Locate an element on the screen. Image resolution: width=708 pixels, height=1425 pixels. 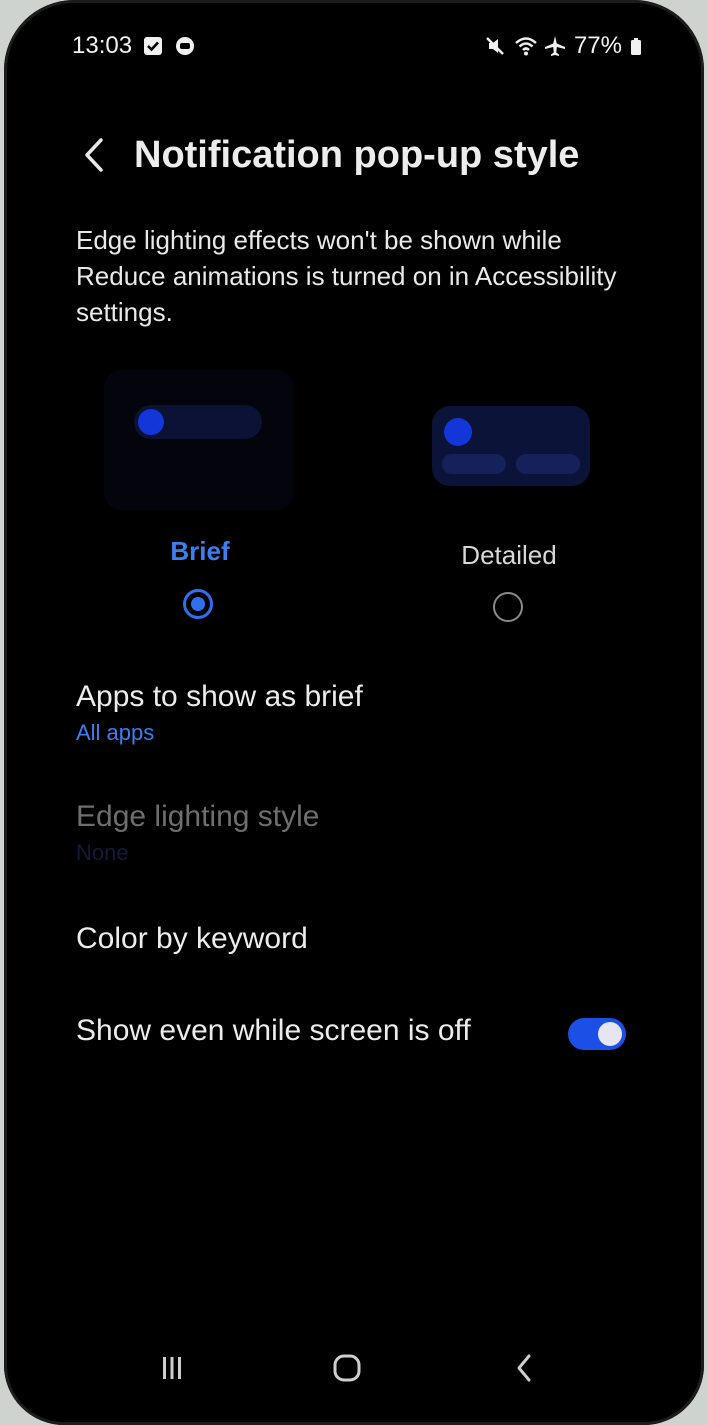
edge-lighting-style-setting: Edge lighting style None is located at coordinates (351, 833).